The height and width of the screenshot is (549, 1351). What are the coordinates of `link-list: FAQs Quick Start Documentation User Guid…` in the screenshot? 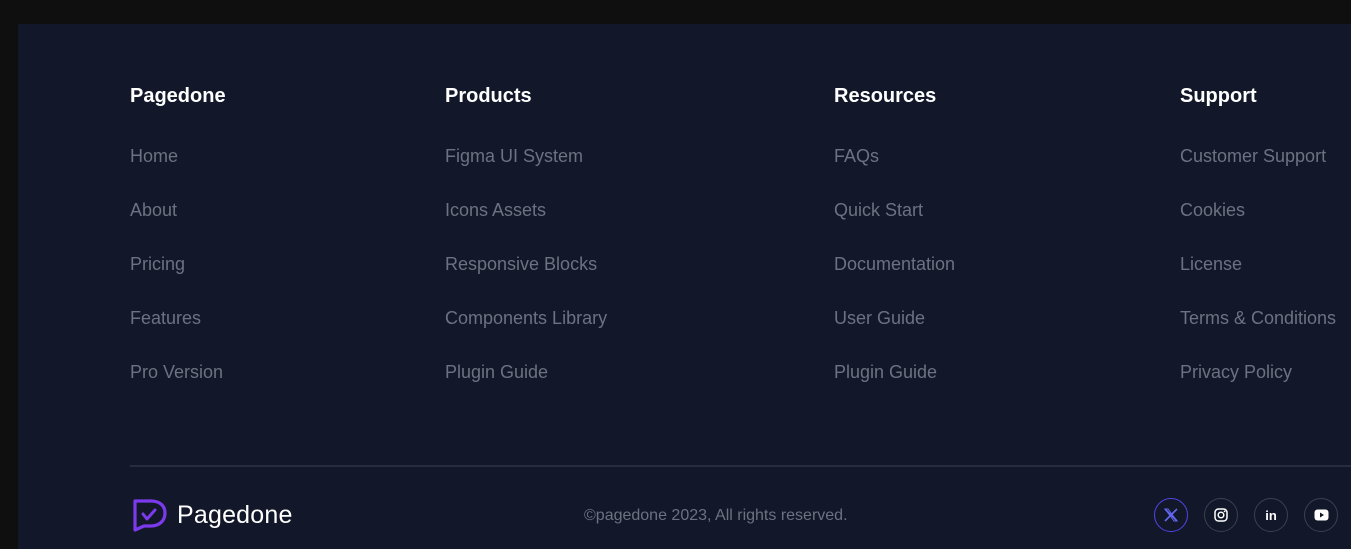 It's located at (894, 277).